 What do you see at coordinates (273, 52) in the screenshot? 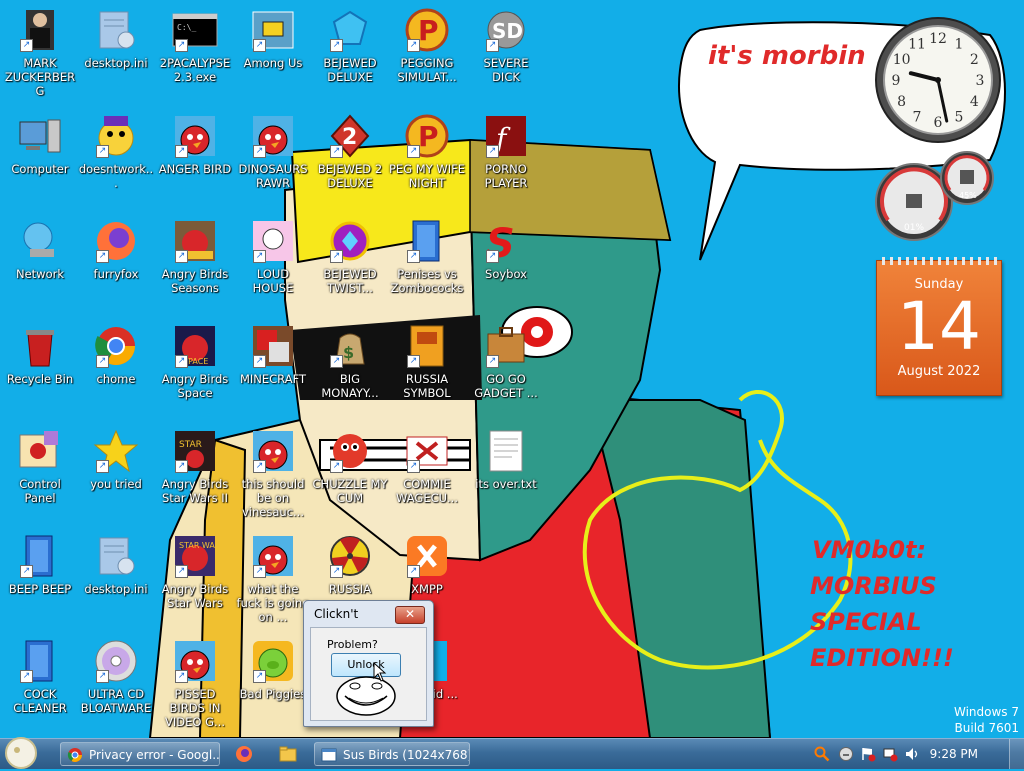
I see `desktop-icon-among-us: ↗ Among Us` at bounding box center [273, 52].